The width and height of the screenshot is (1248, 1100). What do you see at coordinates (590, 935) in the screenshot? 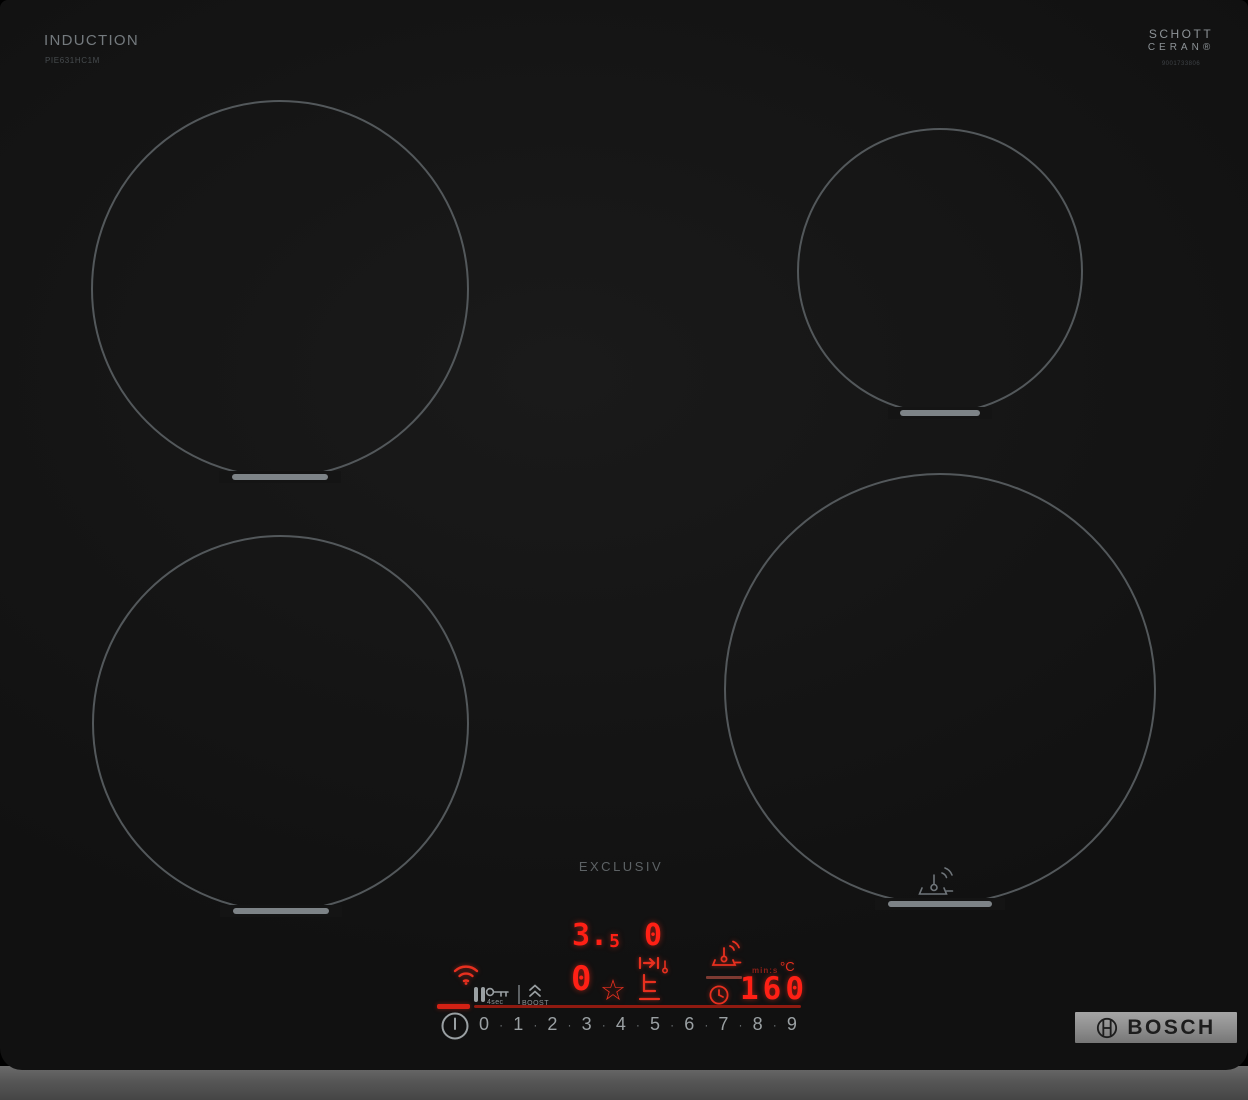
I see `timer-left-int: 3.` at bounding box center [590, 935].